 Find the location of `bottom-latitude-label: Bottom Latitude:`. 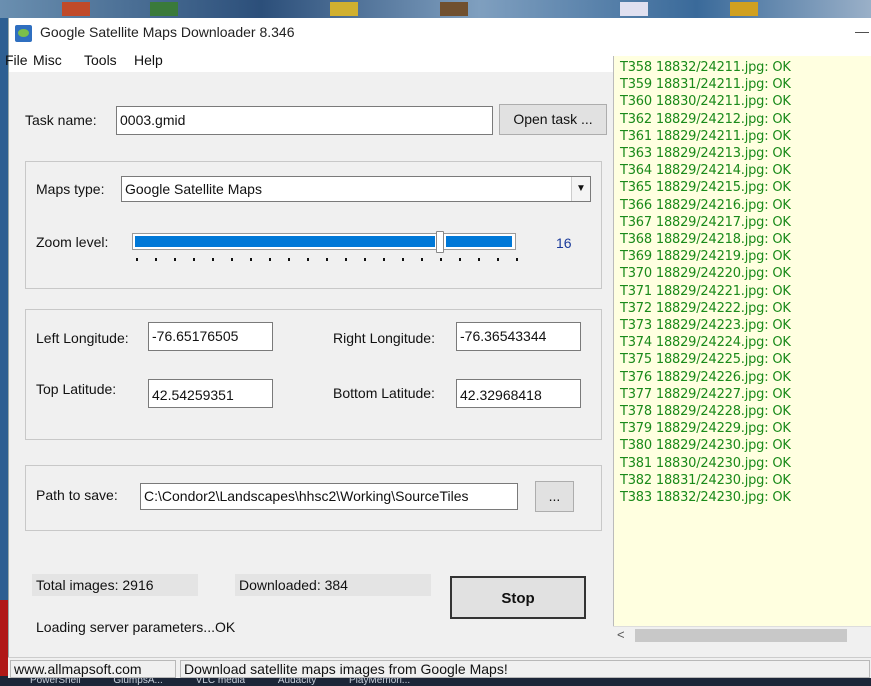

bottom-latitude-label: Bottom Latitude: is located at coordinates (384, 393).